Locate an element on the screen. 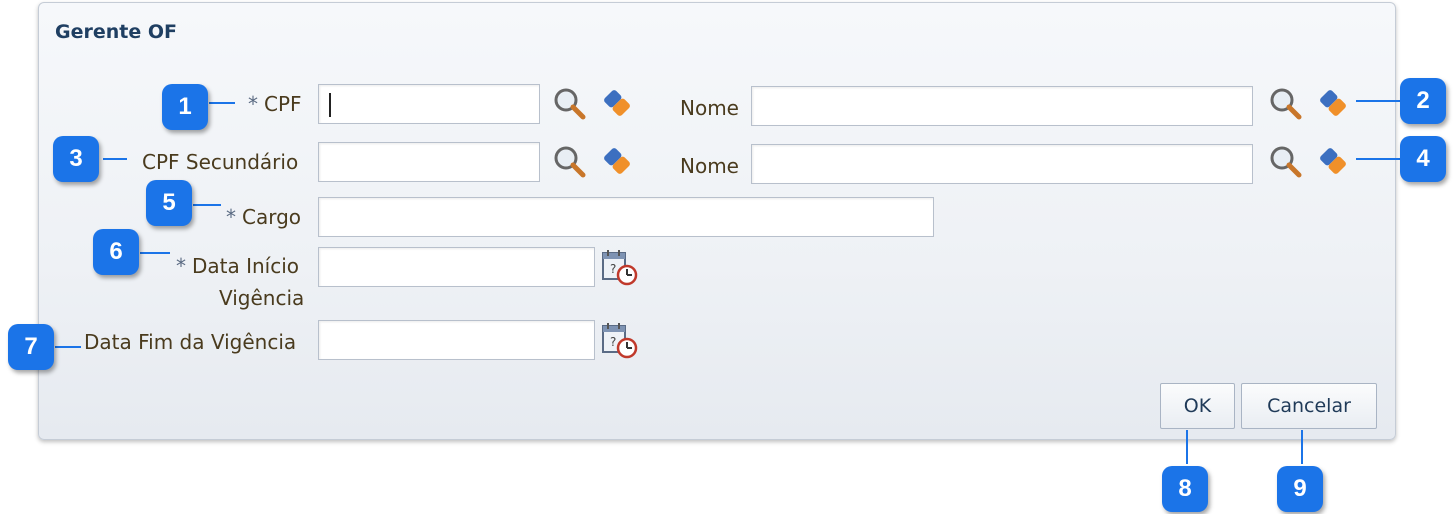  callout-3: 3 is located at coordinates (76, 159).